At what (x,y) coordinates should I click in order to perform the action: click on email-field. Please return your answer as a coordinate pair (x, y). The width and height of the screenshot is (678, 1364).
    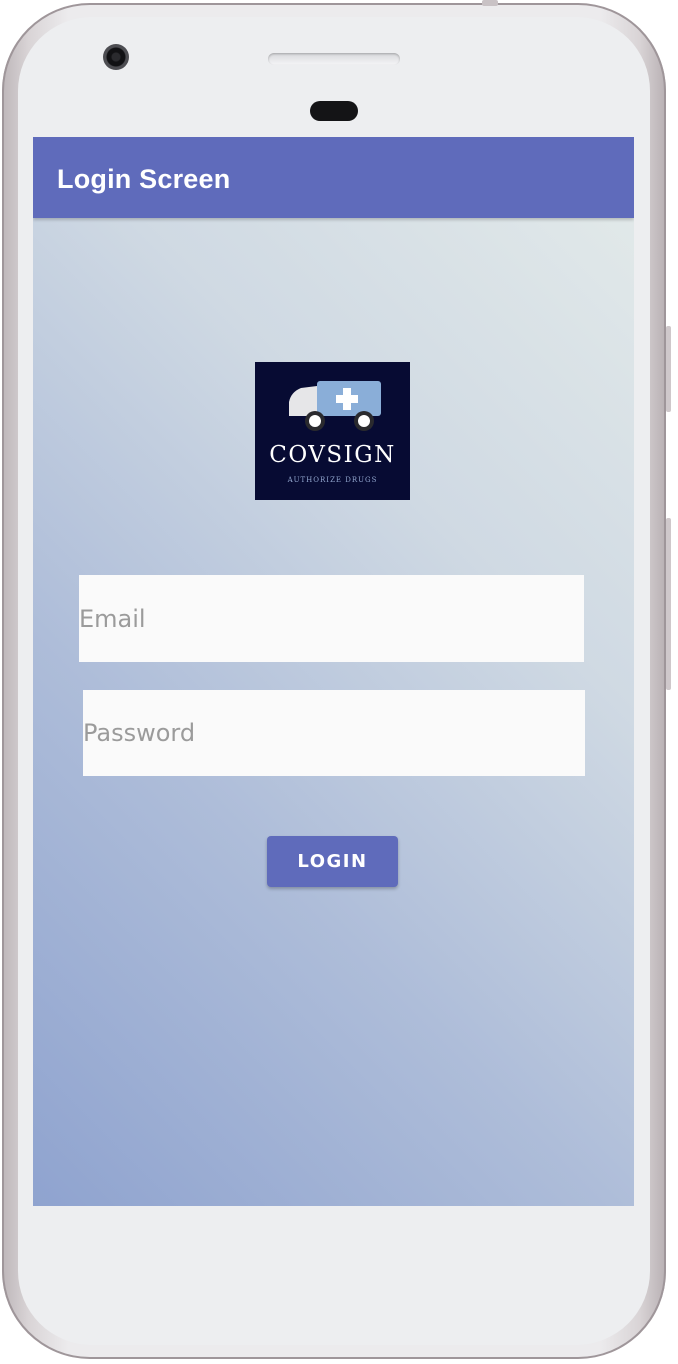
    Looking at the image, I should click on (331, 618).